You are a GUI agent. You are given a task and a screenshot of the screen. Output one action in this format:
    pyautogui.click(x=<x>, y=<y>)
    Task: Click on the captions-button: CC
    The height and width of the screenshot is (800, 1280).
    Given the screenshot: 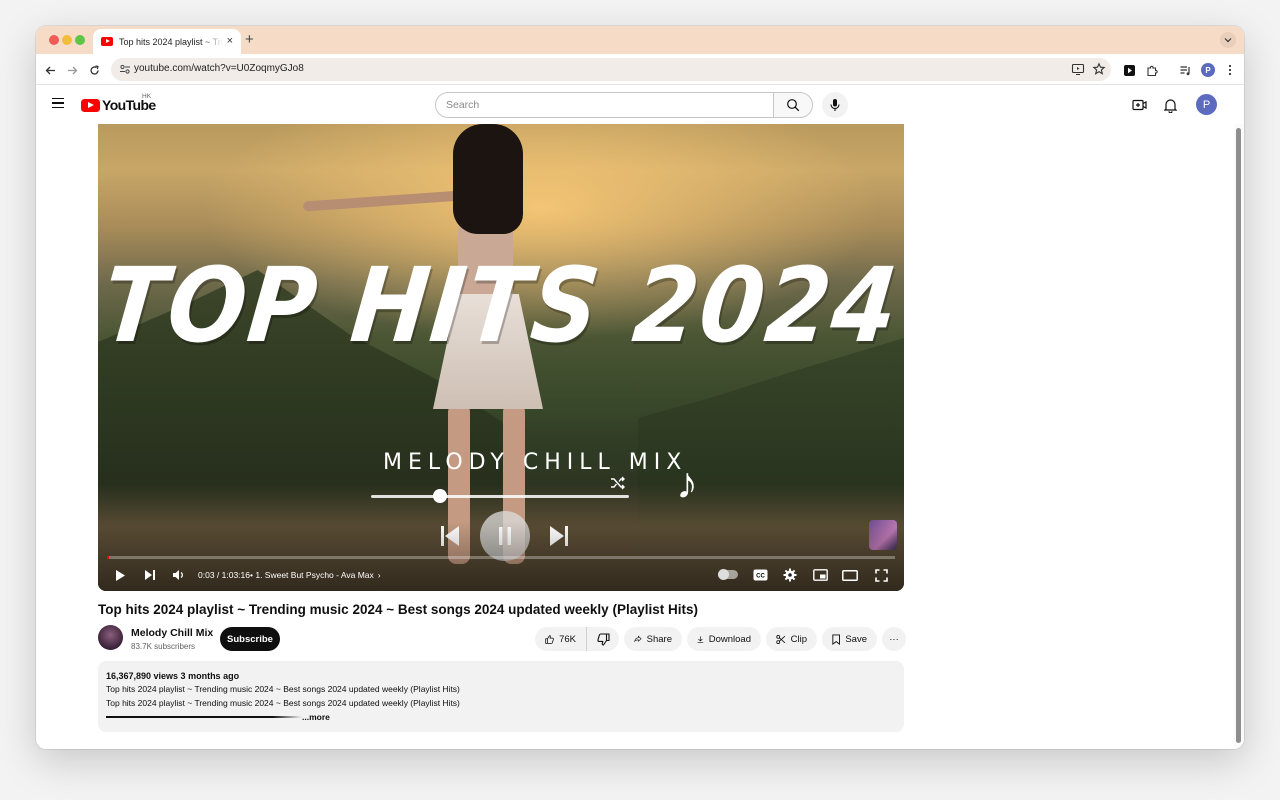 What is the action you would take?
    pyautogui.click(x=760, y=575)
    